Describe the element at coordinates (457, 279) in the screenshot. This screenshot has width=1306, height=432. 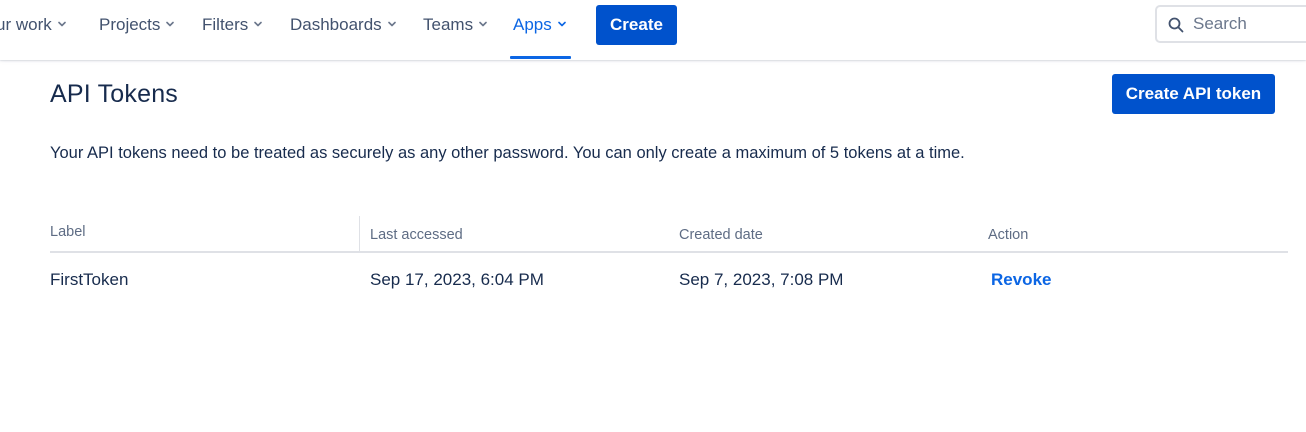
I see `last-accessed-cell: Sep 17, 2023, 6:04 PM` at that location.